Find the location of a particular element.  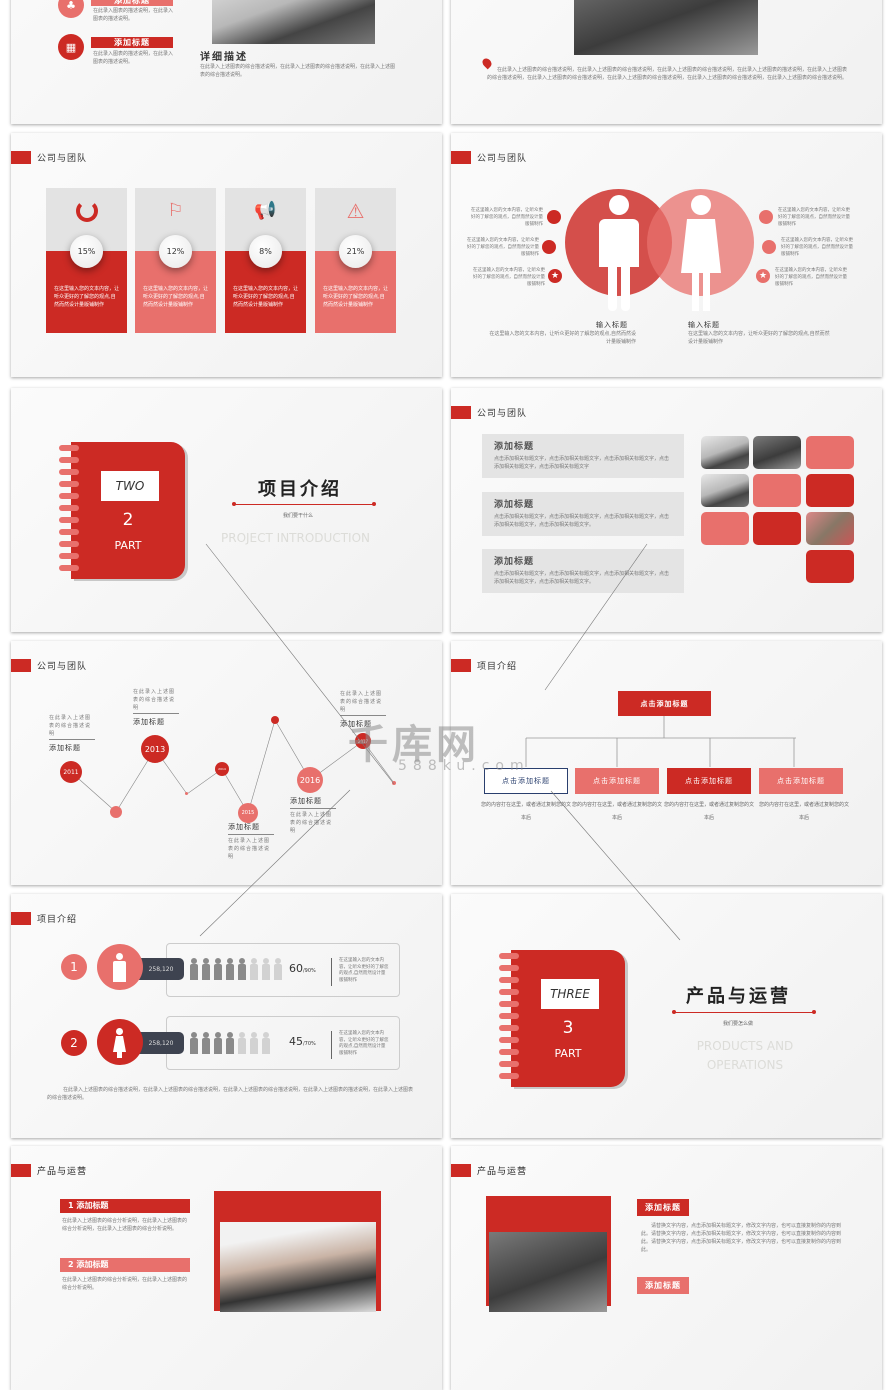

left-title: 输入标题 is located at coordinates (612, 325).